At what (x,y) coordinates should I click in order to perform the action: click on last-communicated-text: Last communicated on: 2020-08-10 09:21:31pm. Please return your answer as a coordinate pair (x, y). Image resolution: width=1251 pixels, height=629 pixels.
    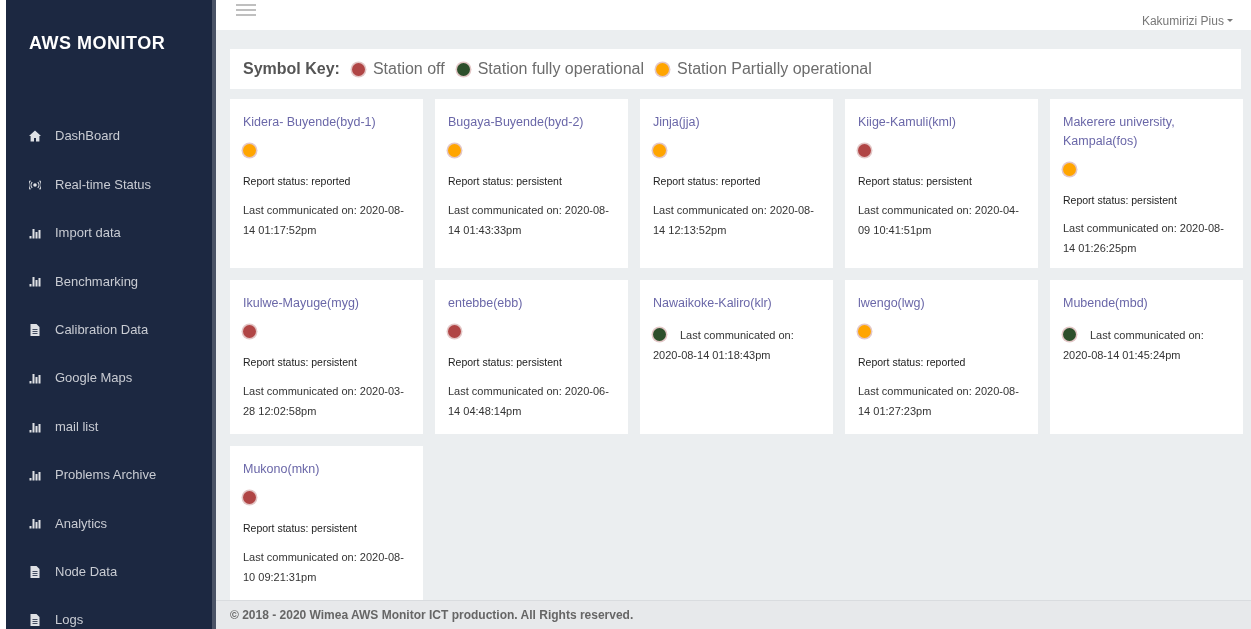
    Looking at the image, I should click on (324, 567).